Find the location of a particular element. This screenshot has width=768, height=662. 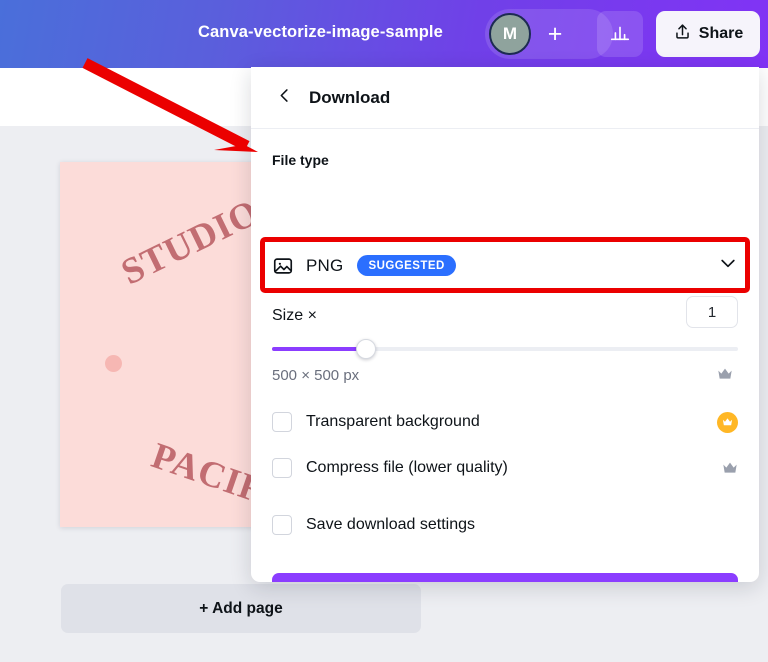

suggested-badge: SUGGESTED is located at coordinates (406, 265).